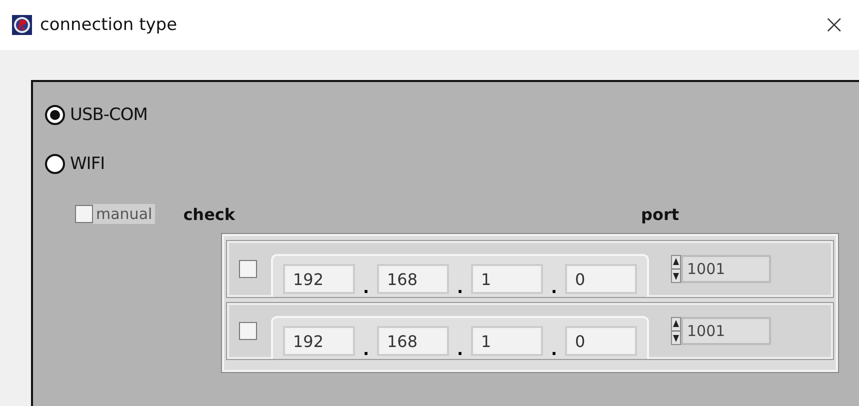 Image resolution: width=859 pixels, height=406 pixels. I want to click on close-button: ×, so click(834, 25).